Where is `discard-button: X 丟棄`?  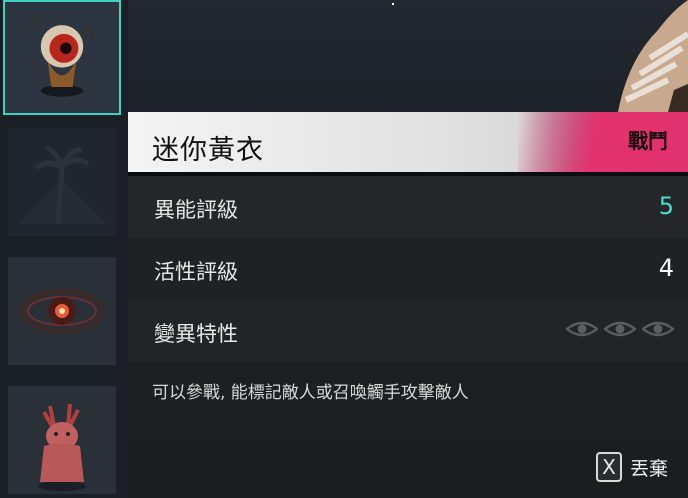
discard-button: X 丟棄 is located at coordinates (631, 467).